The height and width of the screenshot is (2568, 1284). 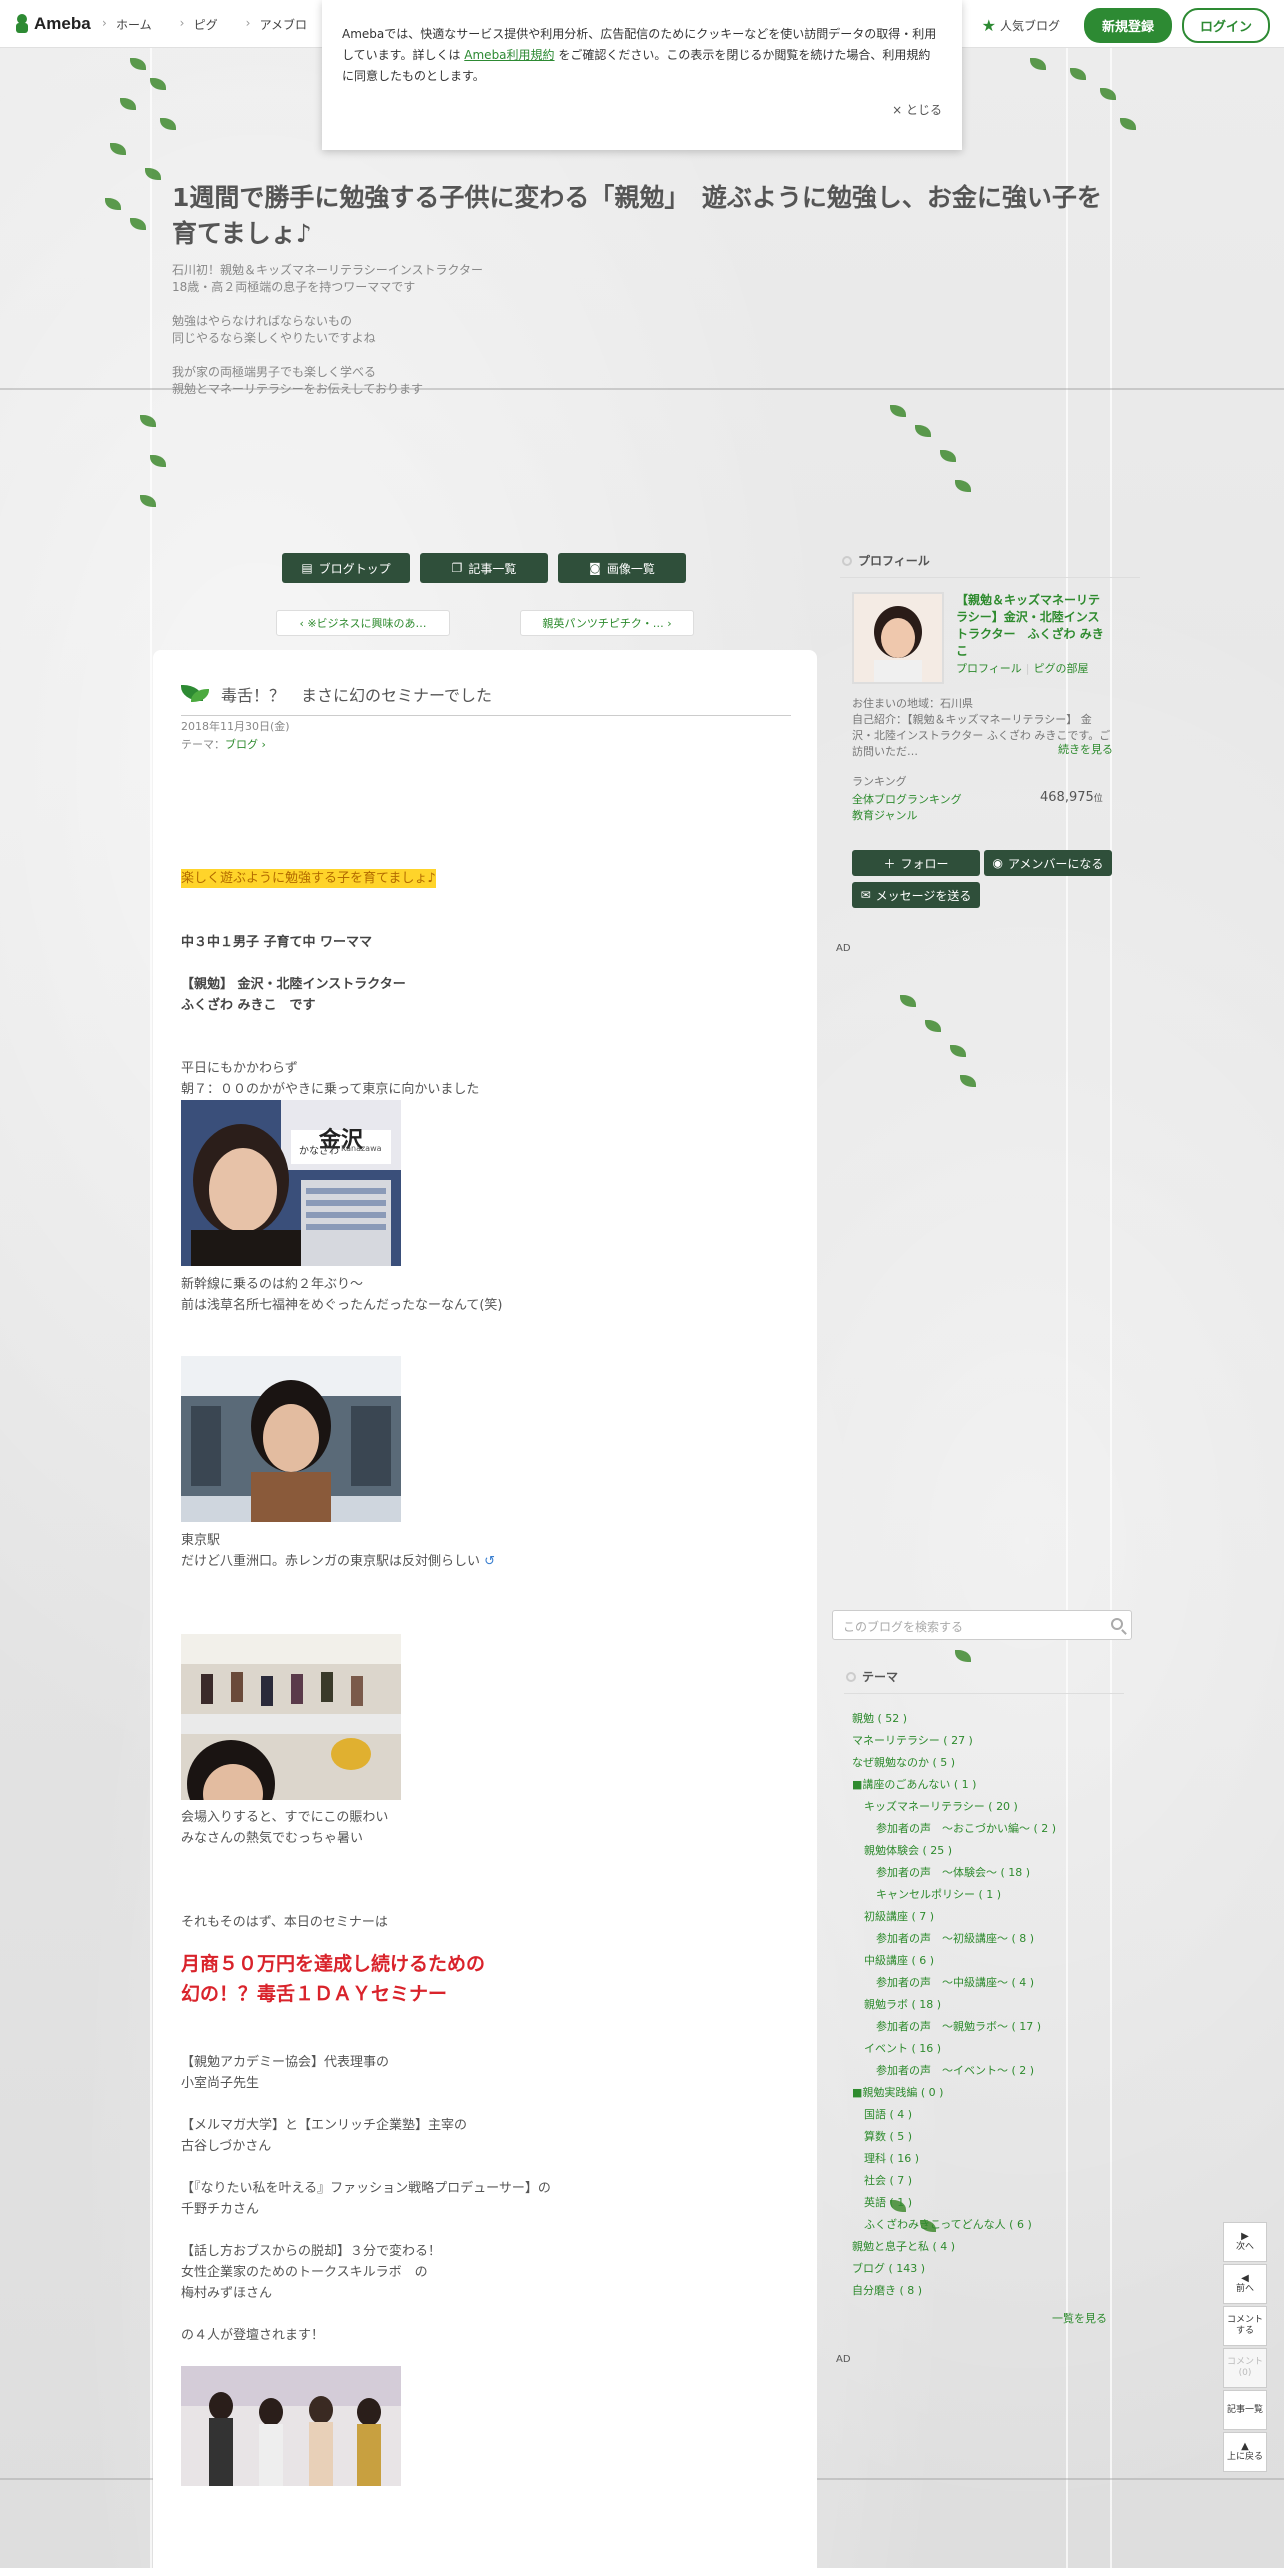 I want to click on theme-item: 理科 ( 16 ), so click(x=891, y=2158).